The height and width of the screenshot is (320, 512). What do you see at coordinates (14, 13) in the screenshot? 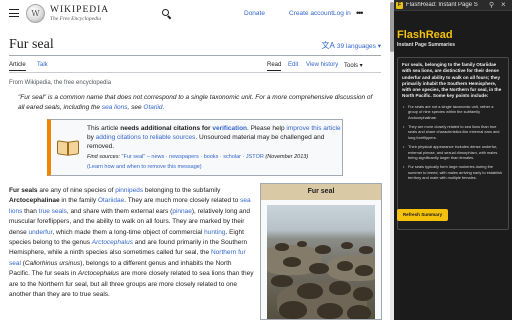
I see `menu-icon` at bounding box center [14, 13].